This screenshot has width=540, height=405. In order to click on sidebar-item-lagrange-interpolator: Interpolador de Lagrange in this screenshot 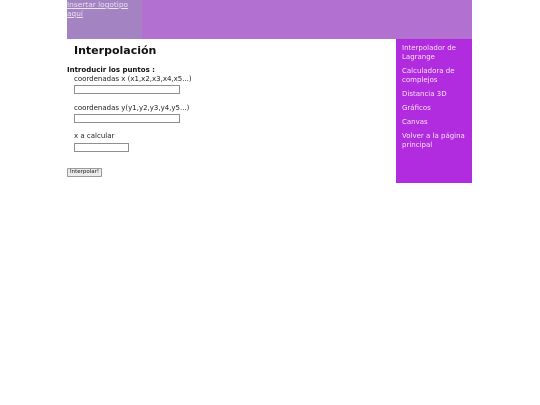, I will do `click(435, 53)`.